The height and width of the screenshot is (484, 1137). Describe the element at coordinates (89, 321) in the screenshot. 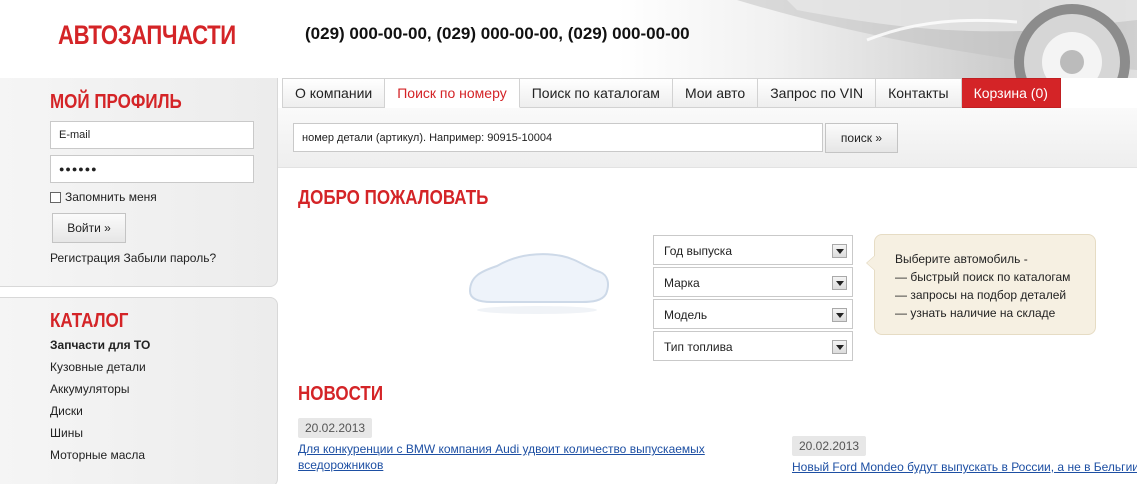

I see `catalog-title: КАТАЛОГ` at that location.